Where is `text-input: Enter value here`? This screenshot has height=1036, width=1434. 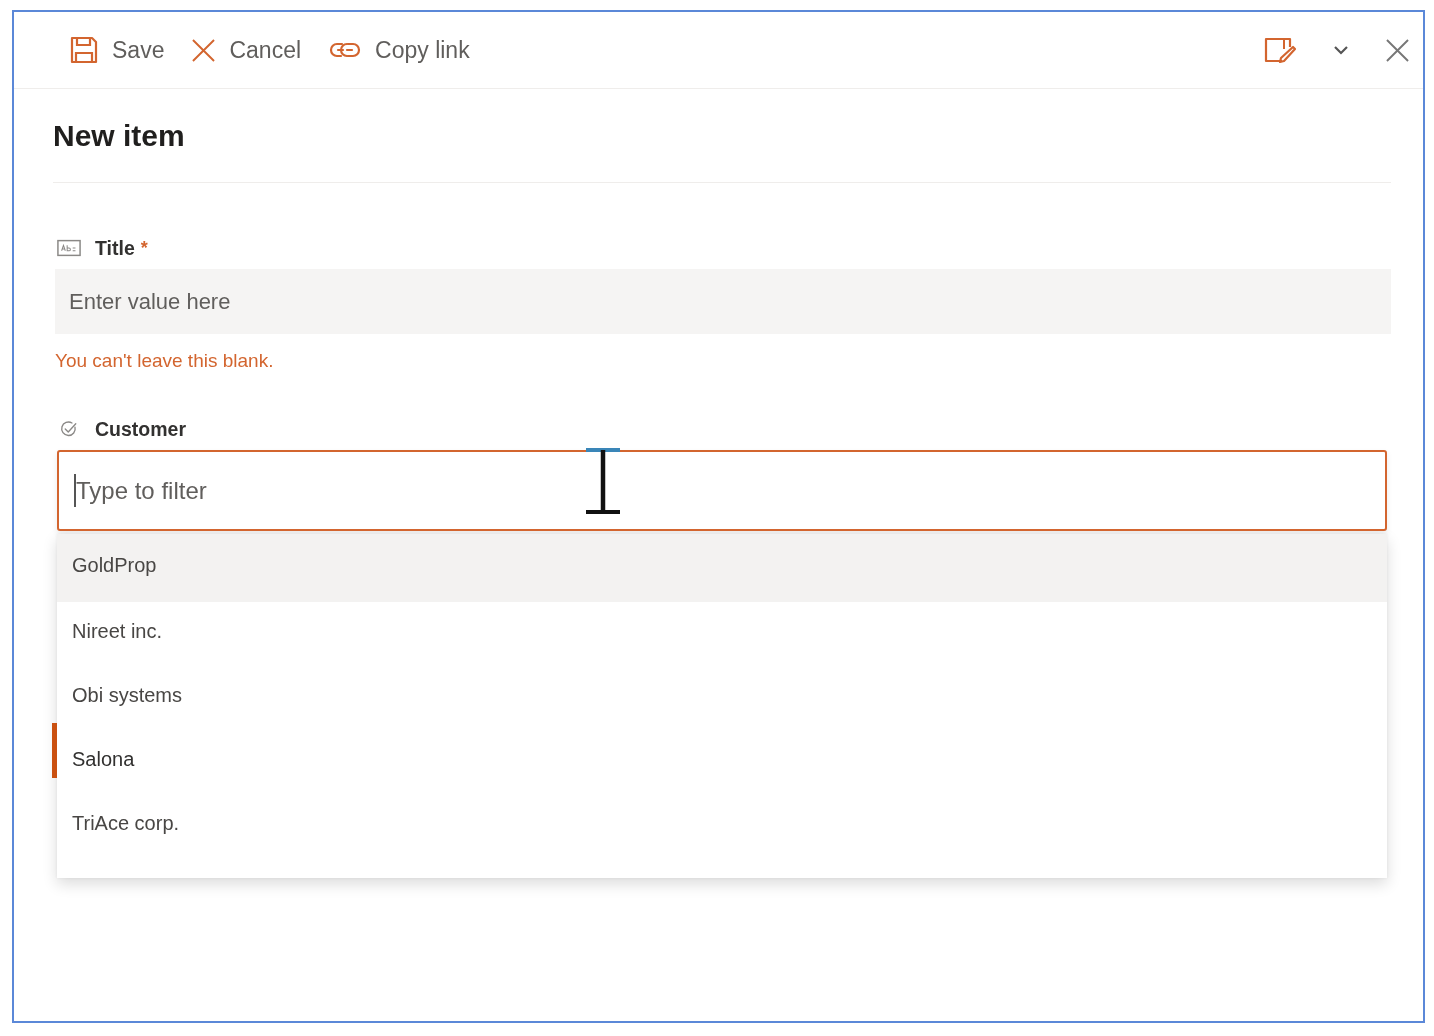
text-input: Enter value here is located at coordinates (723, 301).